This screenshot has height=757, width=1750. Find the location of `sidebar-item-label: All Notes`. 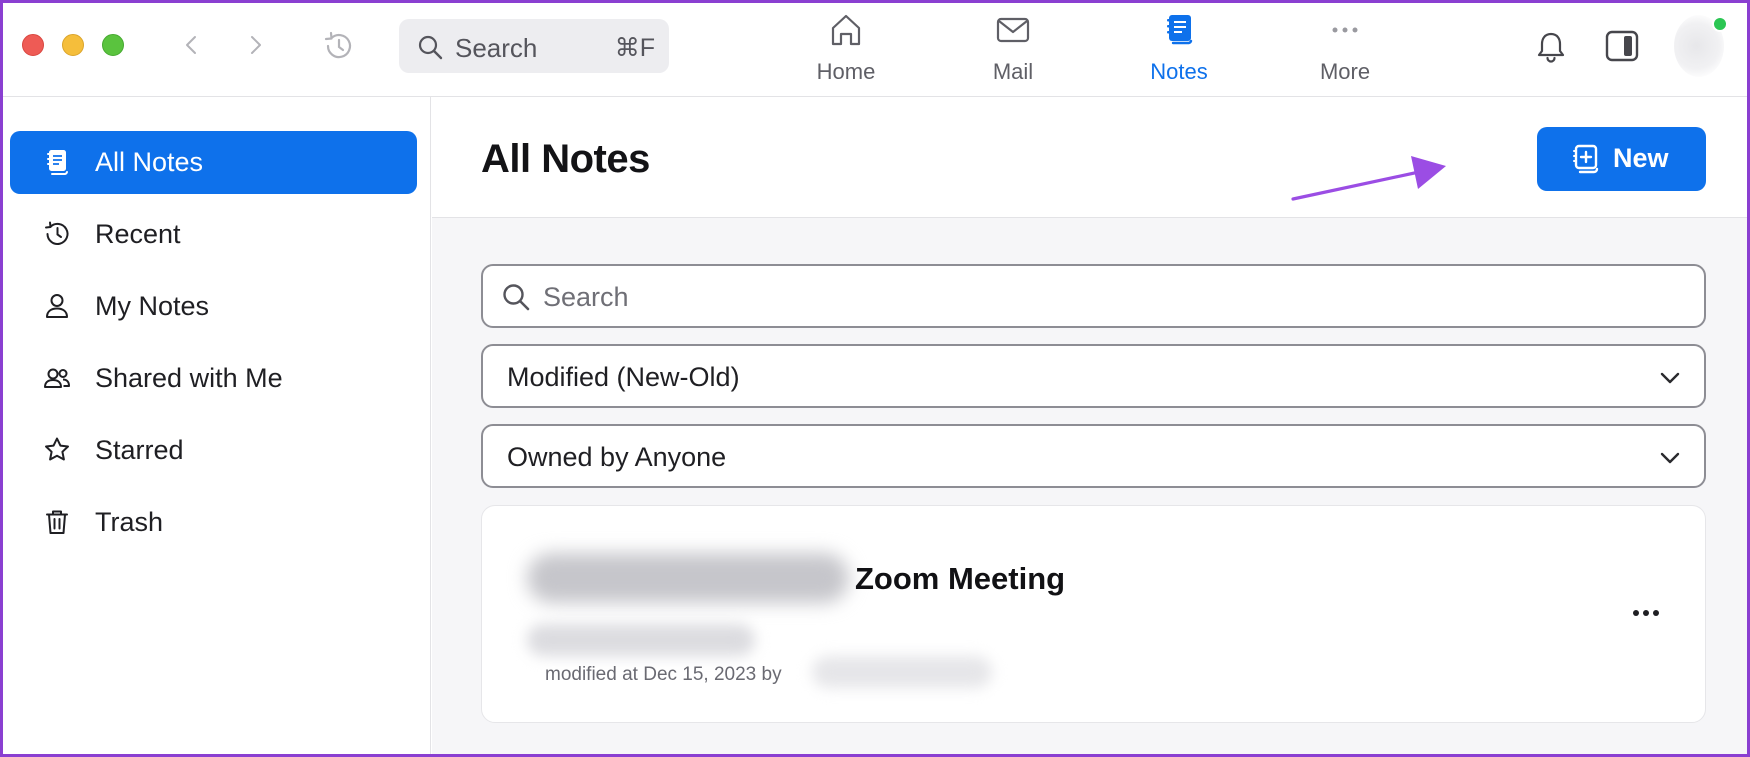

sidebar-item-label: All Notes is located at coordinates (149, 162).